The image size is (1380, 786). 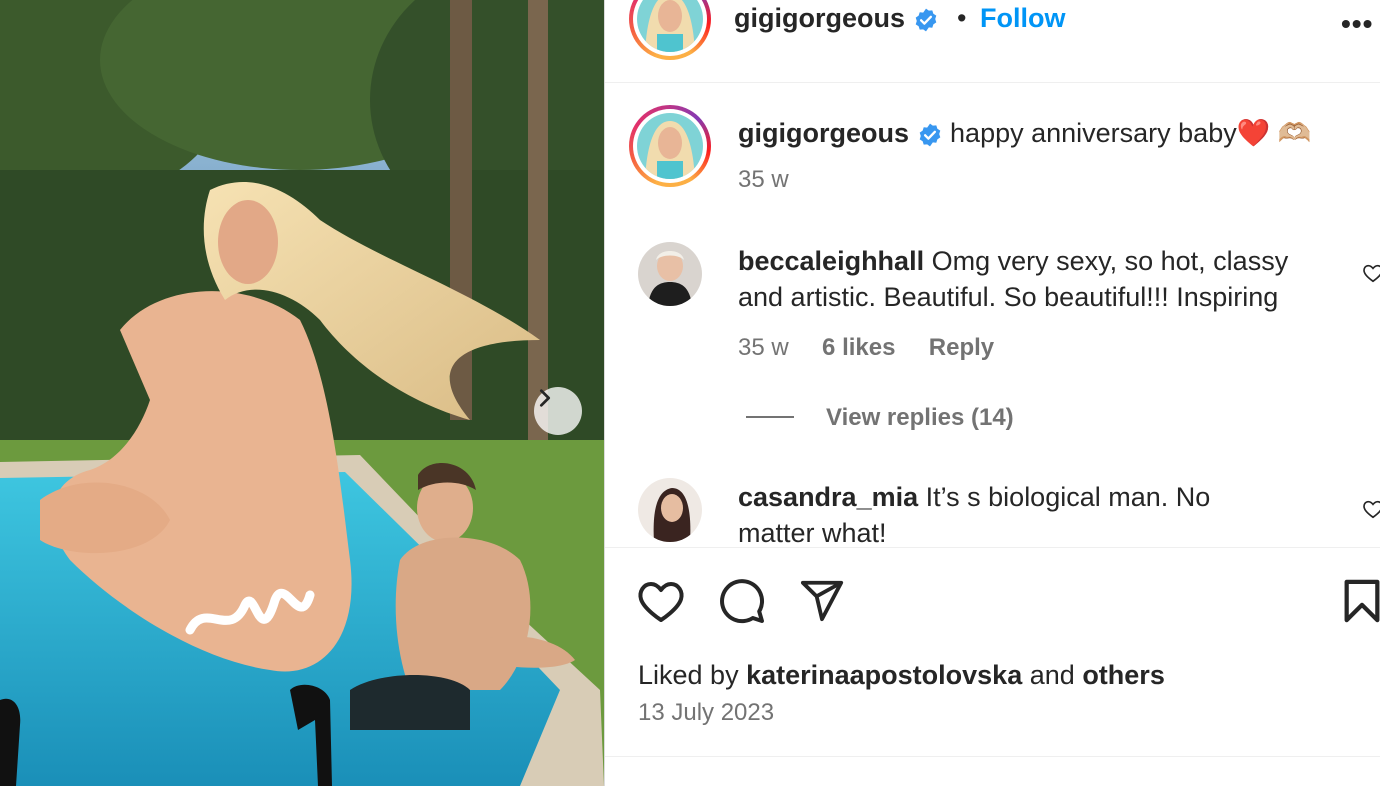 What do you see at coordinates (558, 411) in the screenshot?
I see `next-photo-button` at bounding box center [558, 411].